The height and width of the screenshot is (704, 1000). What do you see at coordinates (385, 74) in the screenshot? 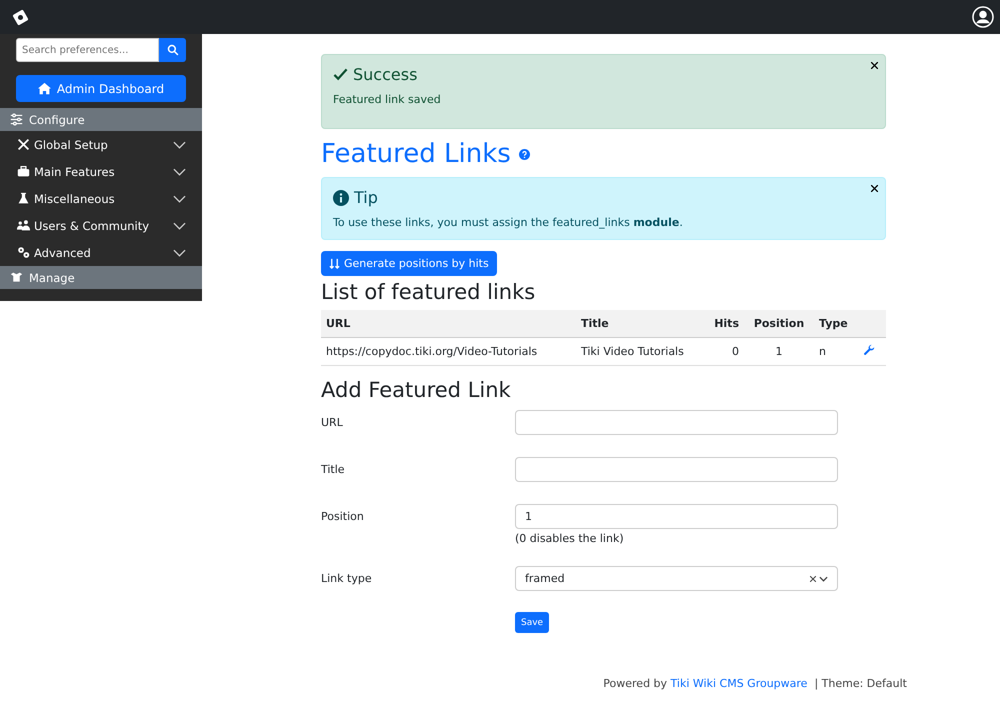
I see `alert-title: Success` at bounding box center [385, 74].